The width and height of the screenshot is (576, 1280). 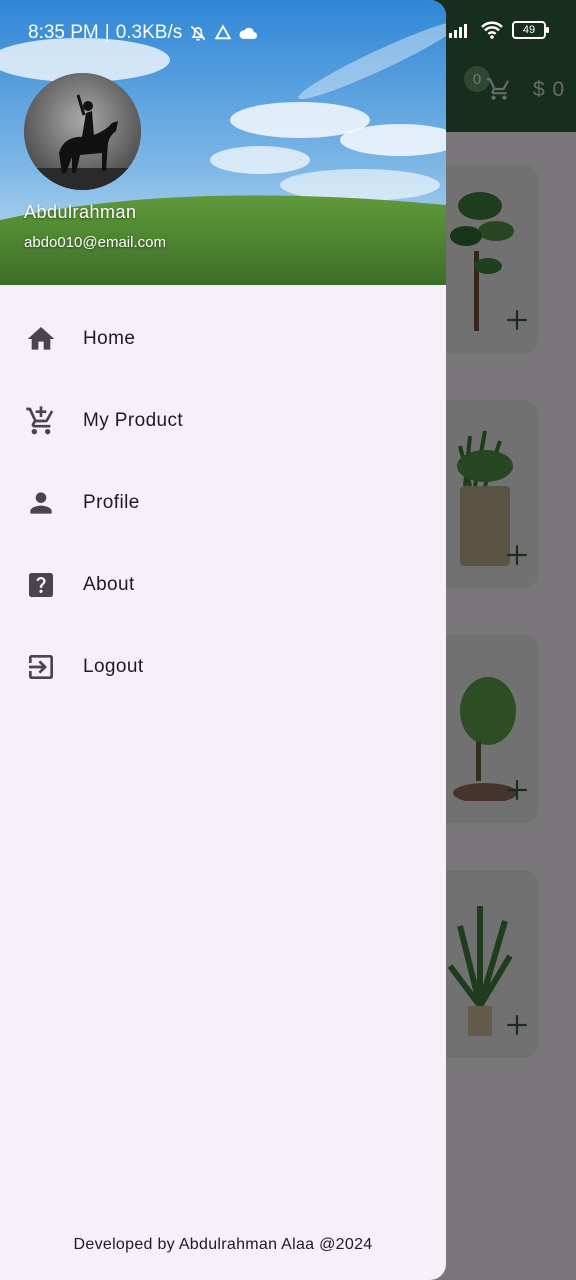 What do you see at coordinates (80, 212) in the screenshot?
I see `user-name: Abdulrahman` at bounding box center [80, 212].